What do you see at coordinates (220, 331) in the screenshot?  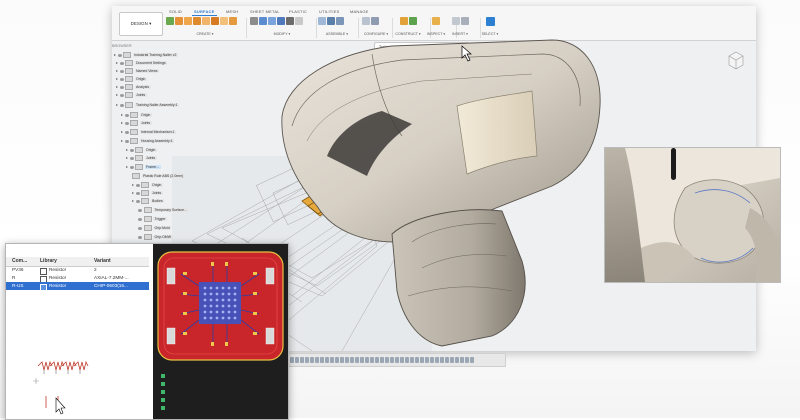 I see `pcb-layout-canvas` at bounding box center [220, 331].